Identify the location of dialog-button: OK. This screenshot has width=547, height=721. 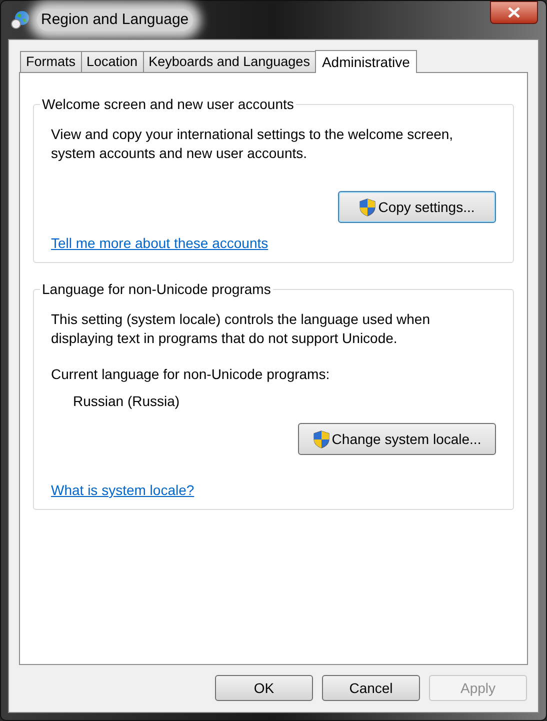
(264, 688).